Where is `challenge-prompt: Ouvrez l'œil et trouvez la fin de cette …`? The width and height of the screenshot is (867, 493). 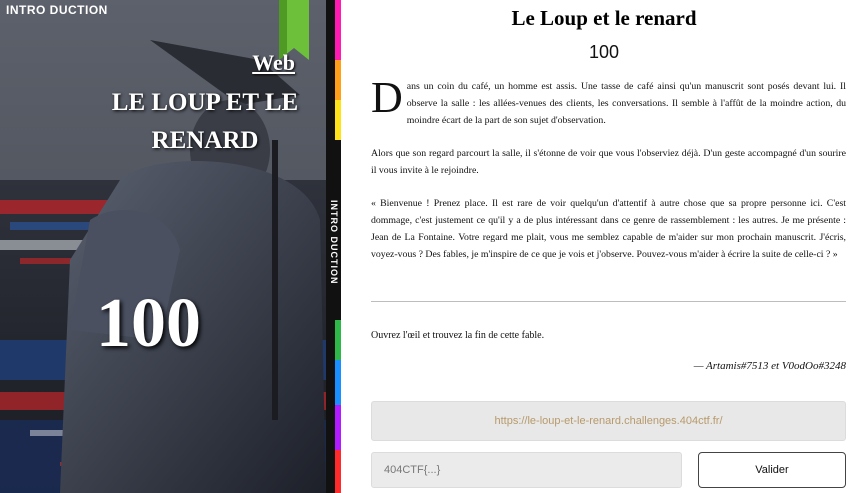
challenge-prompt: Ouvrez l'œil et trouvez la fin de cette … is located at coordinates (458, 335).